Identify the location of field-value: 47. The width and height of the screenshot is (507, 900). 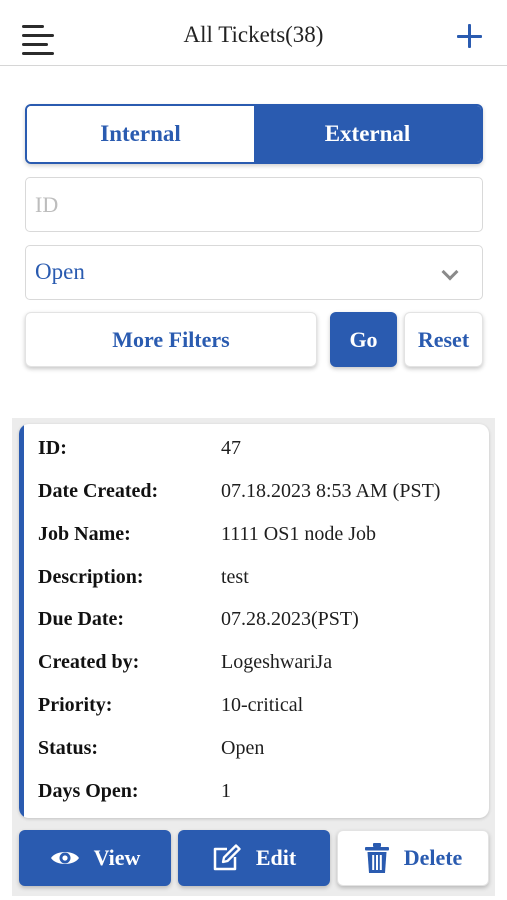
(231, 448).